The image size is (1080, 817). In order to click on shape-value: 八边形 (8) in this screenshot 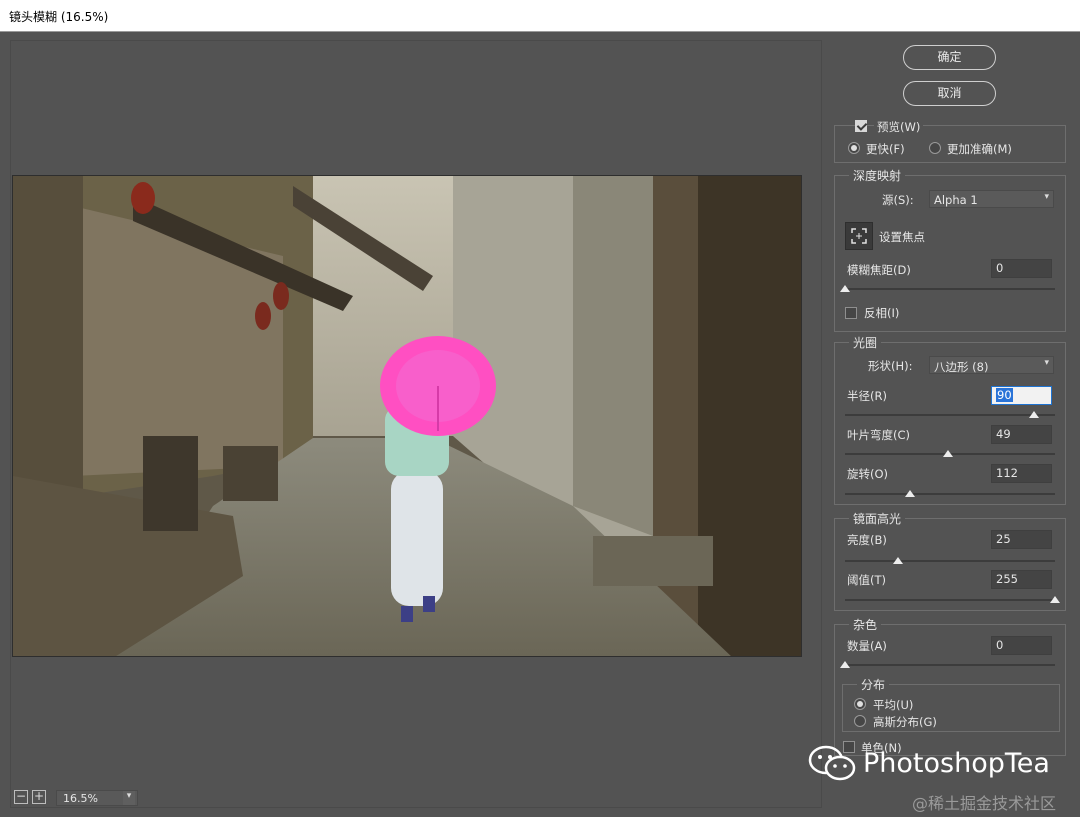, I will do `click(961, 367)`.